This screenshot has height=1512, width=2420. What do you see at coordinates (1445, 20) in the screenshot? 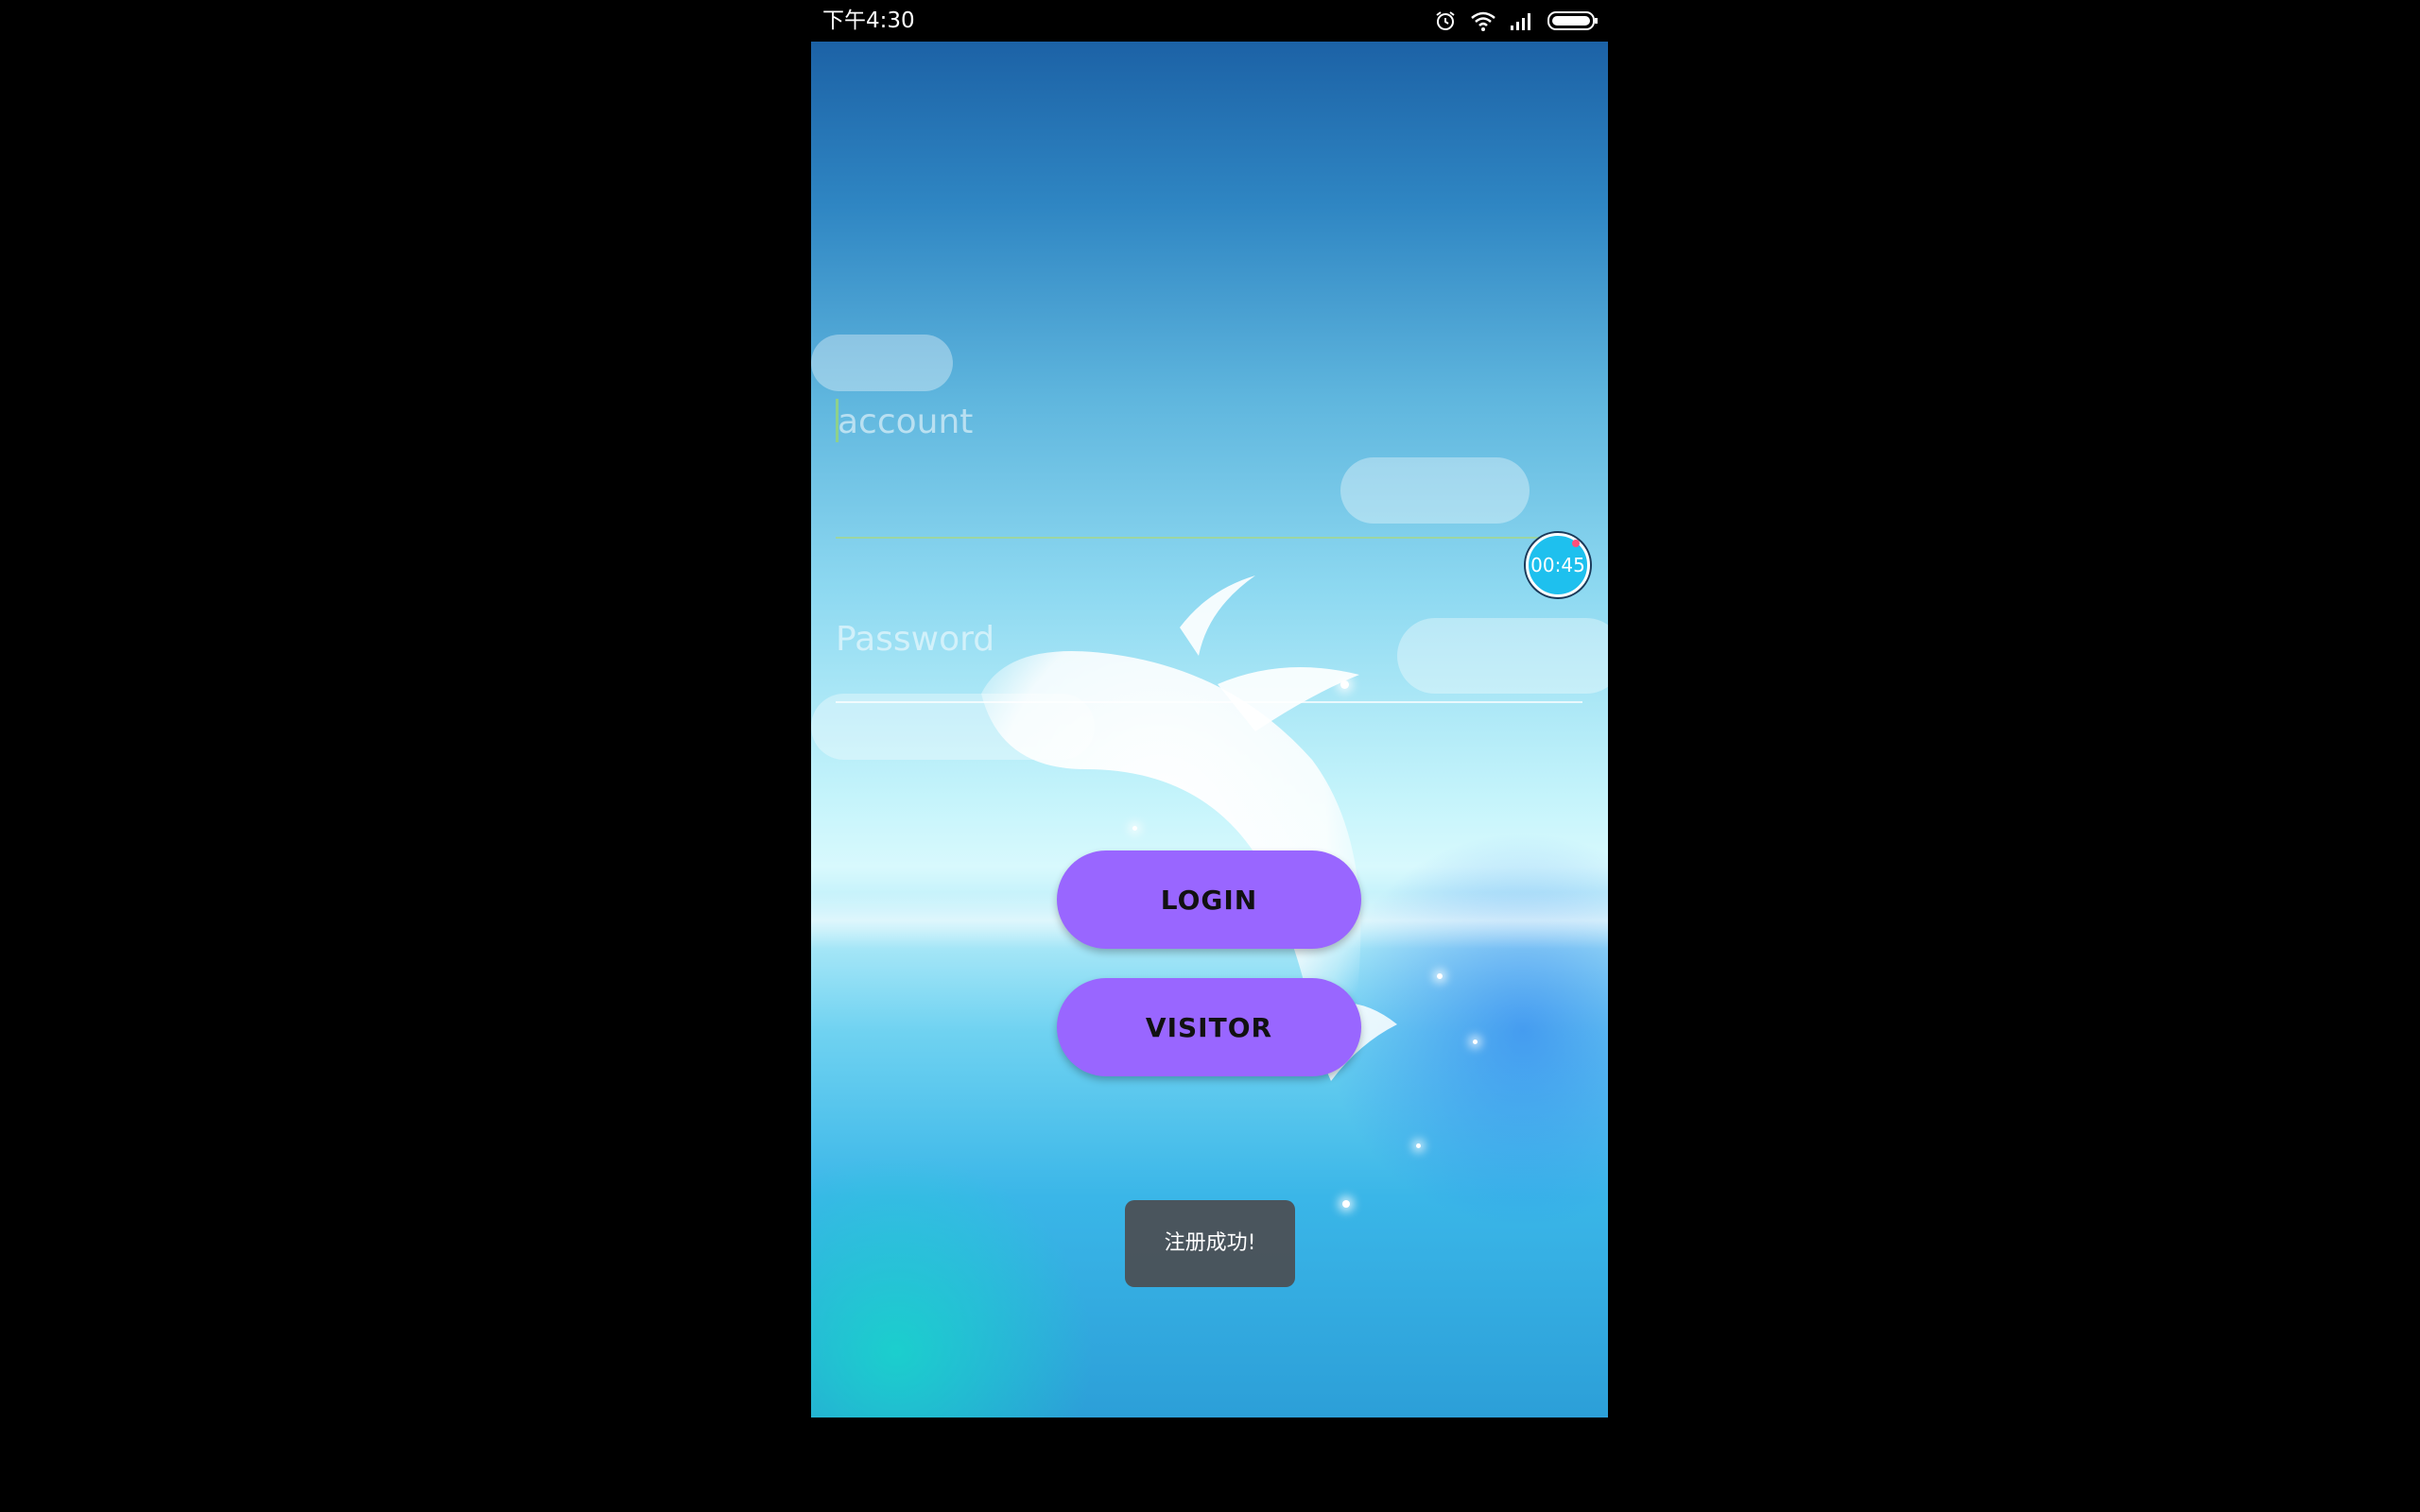
I see `alarm-icon` at bounding box center [1445, 20].